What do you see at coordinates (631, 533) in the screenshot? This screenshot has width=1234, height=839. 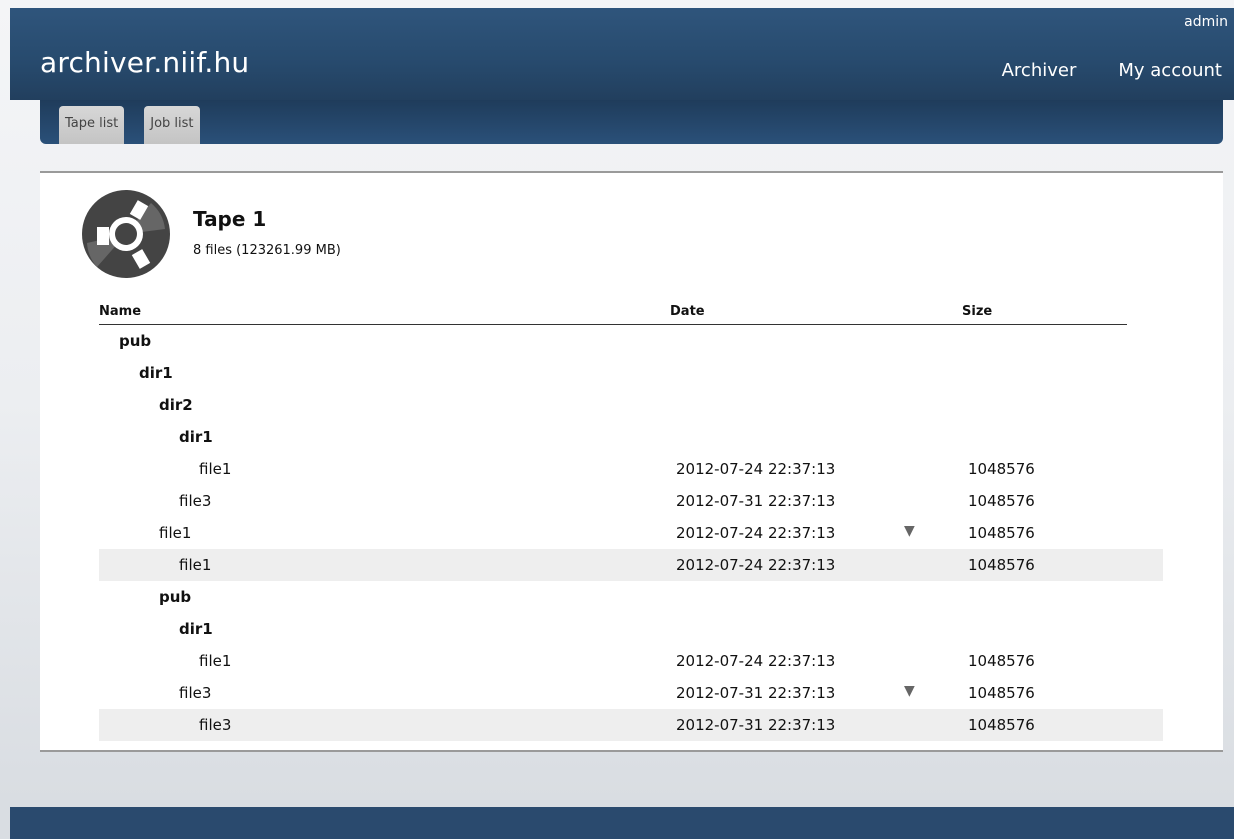 I see `tree-row-file: file1 2012-07-24 22:37:13 ▼ 1048576` at bounding box center [631, 533].